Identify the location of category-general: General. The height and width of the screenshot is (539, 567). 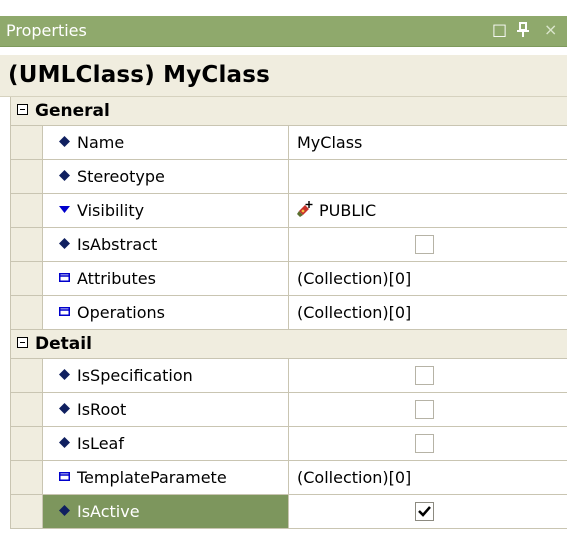
(289, 111).